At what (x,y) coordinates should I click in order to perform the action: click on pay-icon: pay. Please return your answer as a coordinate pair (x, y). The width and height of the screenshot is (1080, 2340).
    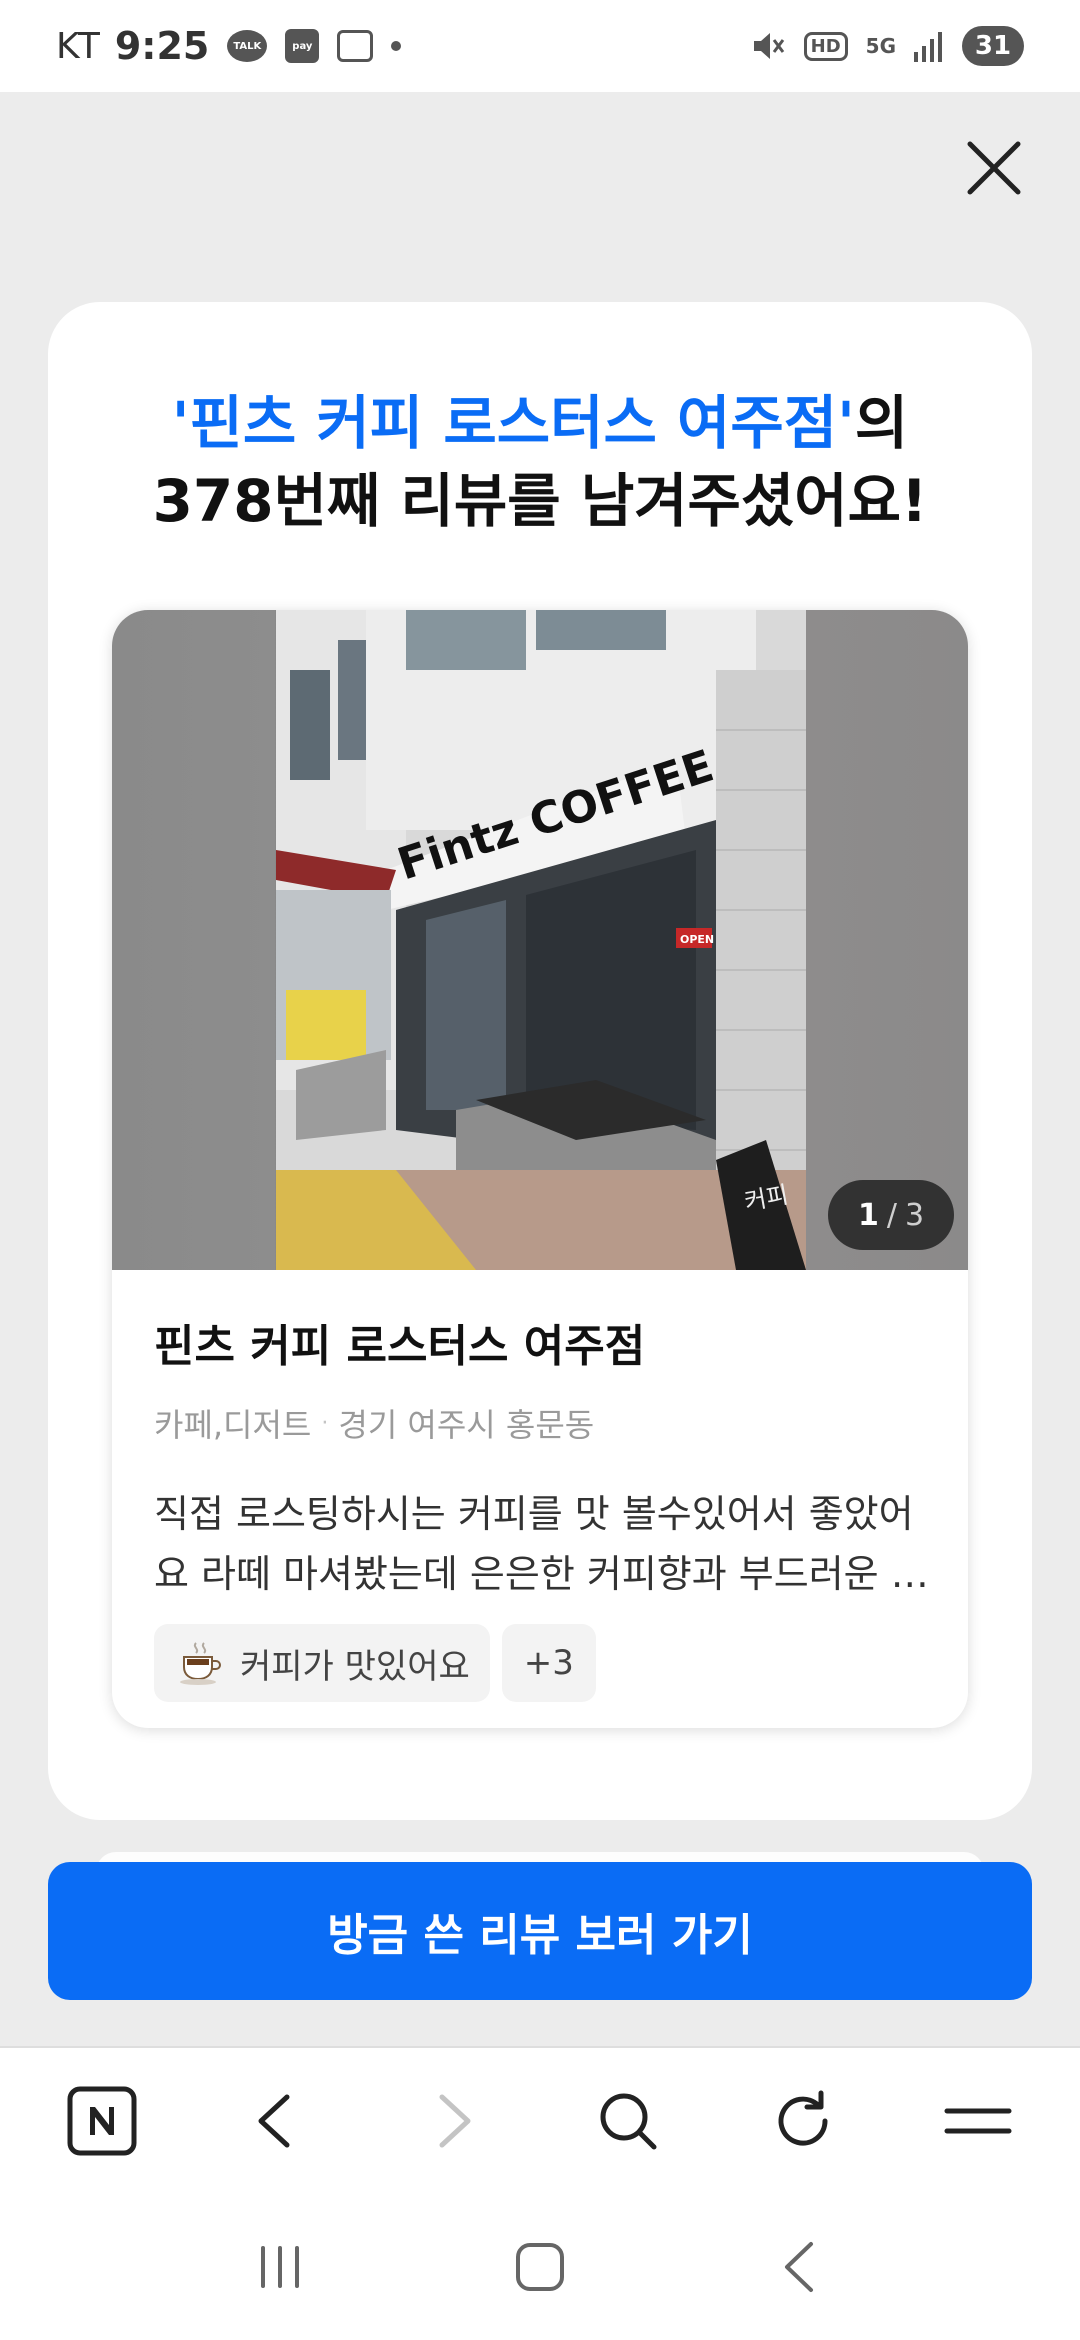
    Looking at the image, I should click on (302, 46).